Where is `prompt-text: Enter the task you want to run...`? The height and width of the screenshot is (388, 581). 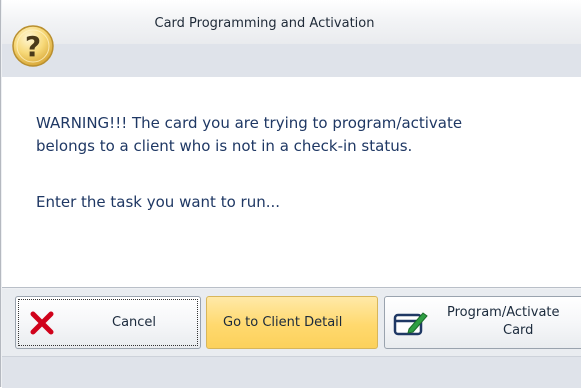
prompt-text: Enter the task you want to run... is located at coordinates (158, 202).